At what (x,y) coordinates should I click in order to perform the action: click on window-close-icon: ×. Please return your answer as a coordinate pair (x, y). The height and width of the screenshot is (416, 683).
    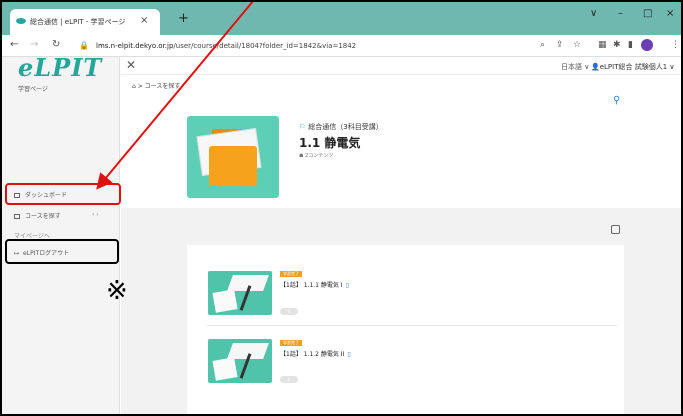
    Looking at the image, I should click on (670, 13).